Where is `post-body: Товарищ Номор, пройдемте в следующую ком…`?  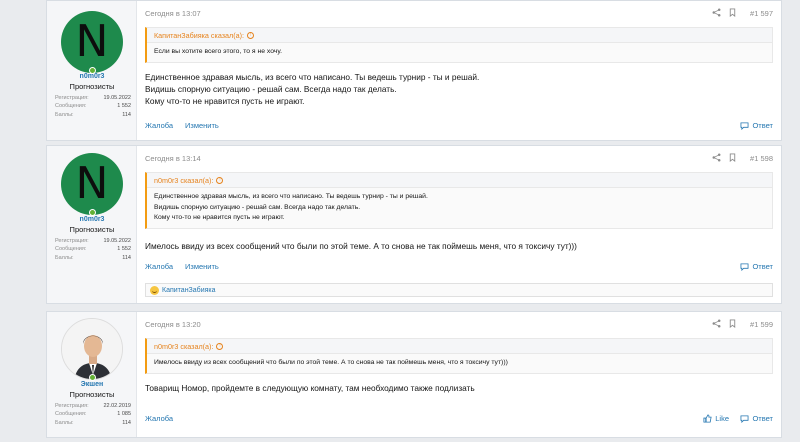
post-body: Товарищ Номор, пройдемте в следующую ком… is located at coordinates (459, 388).